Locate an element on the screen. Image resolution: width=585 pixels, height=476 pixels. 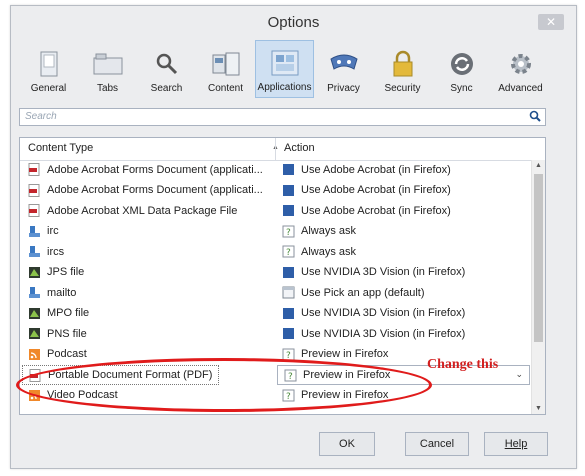
tab-label: General is located at coordinates (48, 88).